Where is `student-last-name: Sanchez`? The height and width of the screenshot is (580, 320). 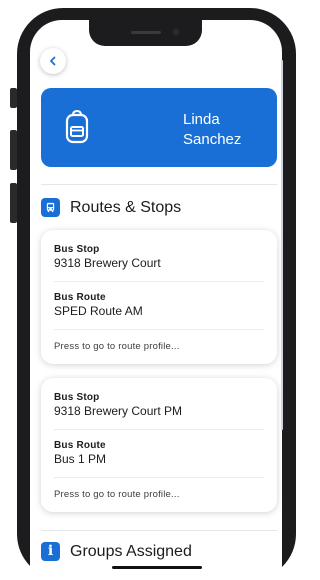 student-last-name: Sanchez is located at coordinates (212, 139).